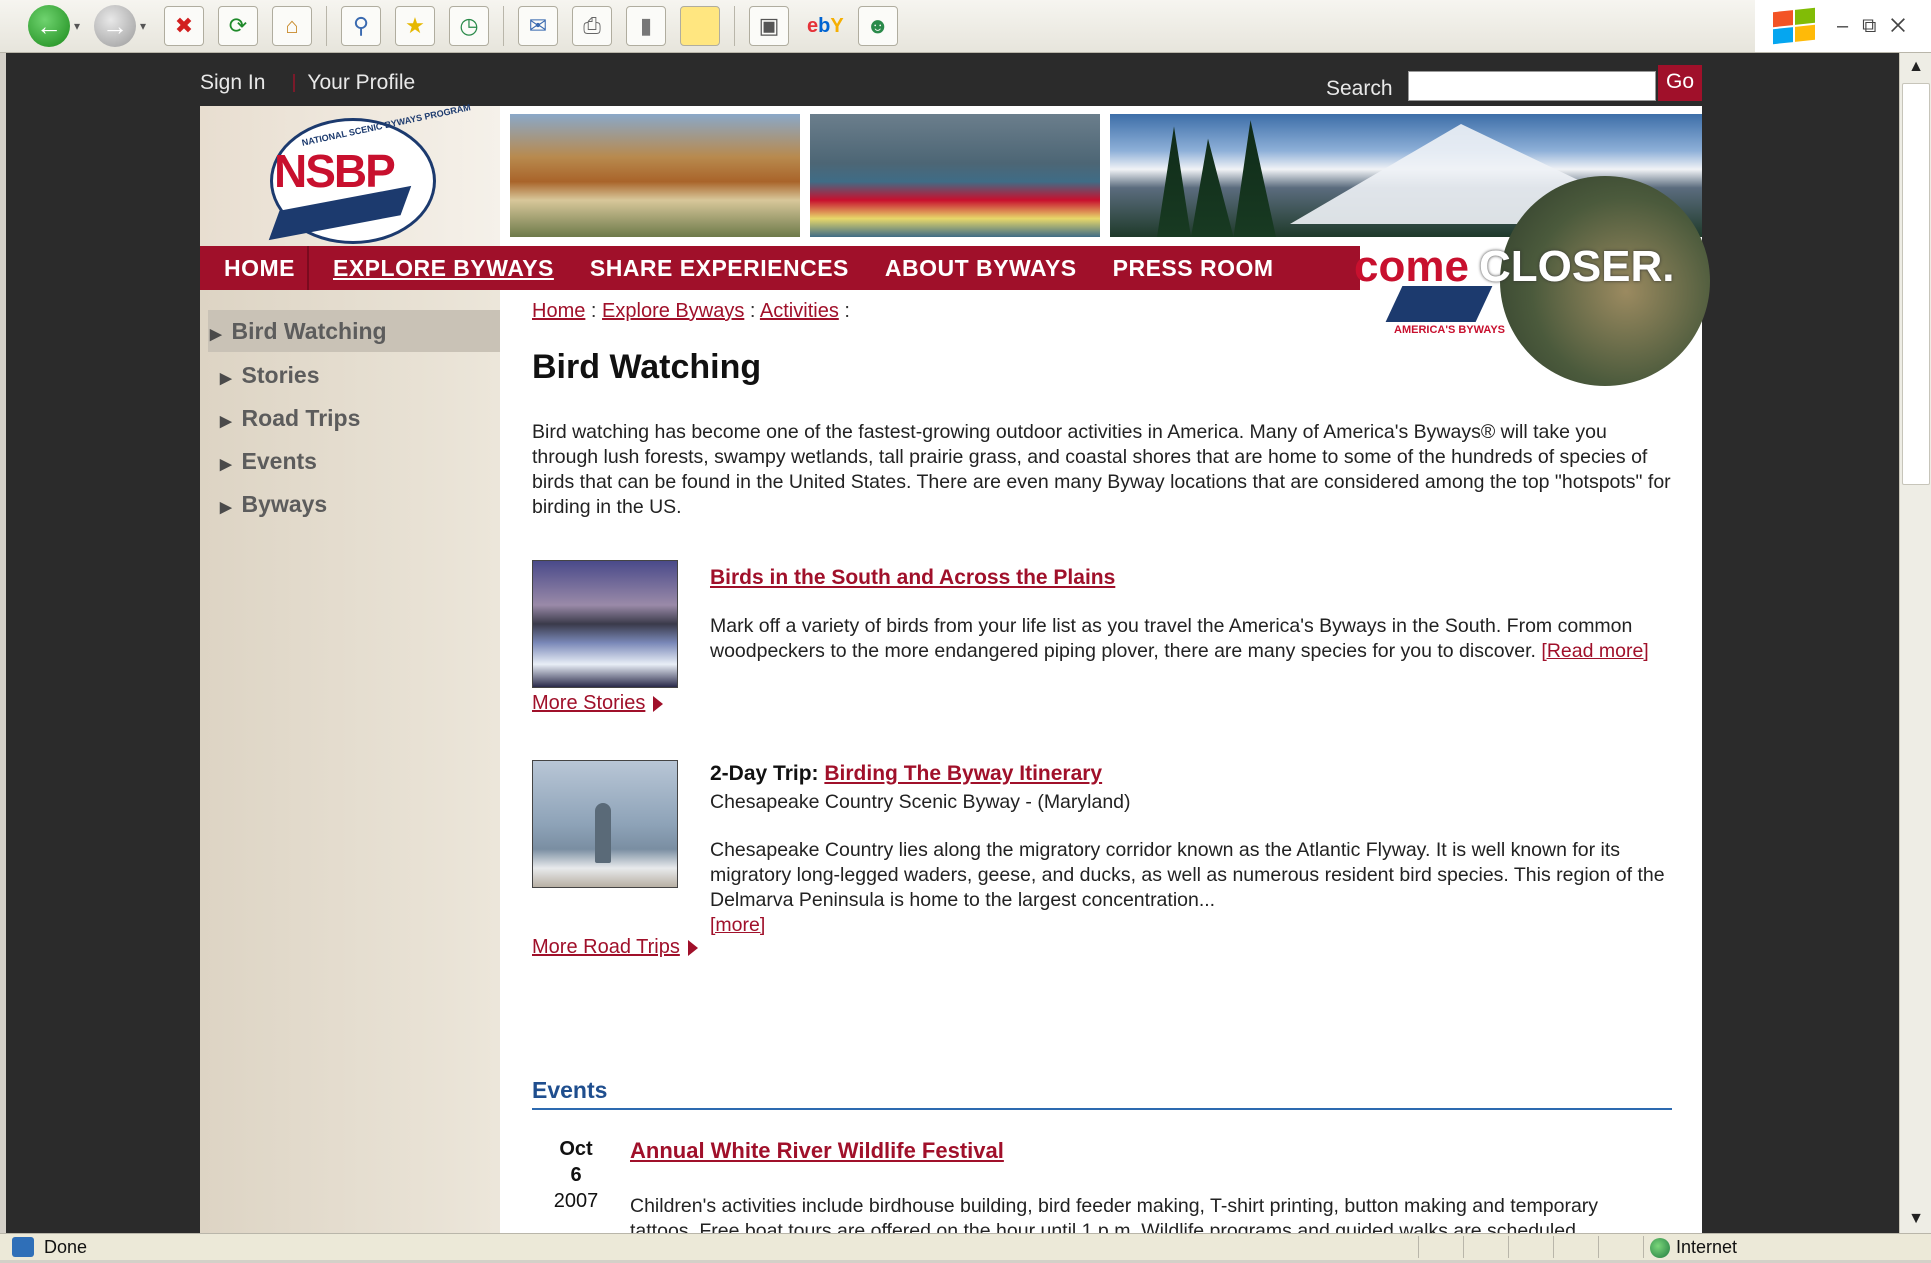 This screenshot has height=1263, width=1931. What do you see at coordinates (692, 947) in the screenshot?
I see `triangle-right-icon` at bounding box center [692, 947].